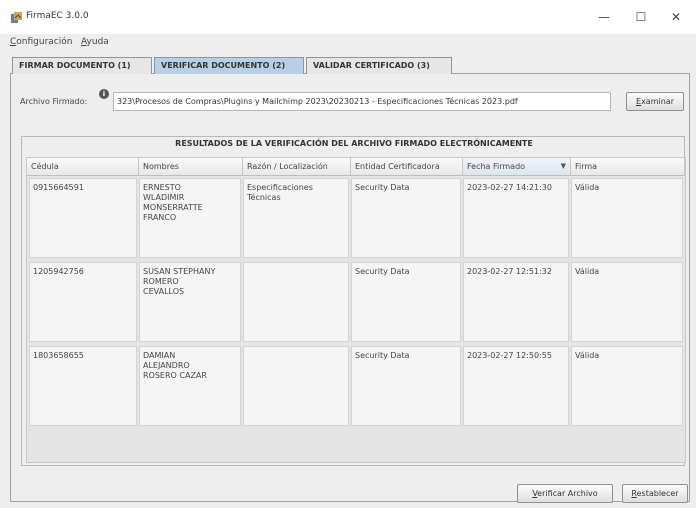 Image resolution: width=696 pixels, height=508 pixels. Describe the element at coordinates (641, 17) in the screenshot. I see `maximize-button: ☐` at that location.